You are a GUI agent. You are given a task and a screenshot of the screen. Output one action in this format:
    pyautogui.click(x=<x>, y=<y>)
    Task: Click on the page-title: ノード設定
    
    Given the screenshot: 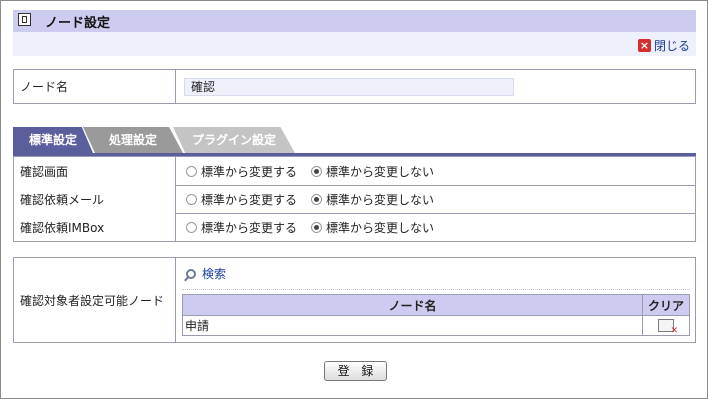 What is the action you would take?
    pyautogui.click(x=78, y=23)
    